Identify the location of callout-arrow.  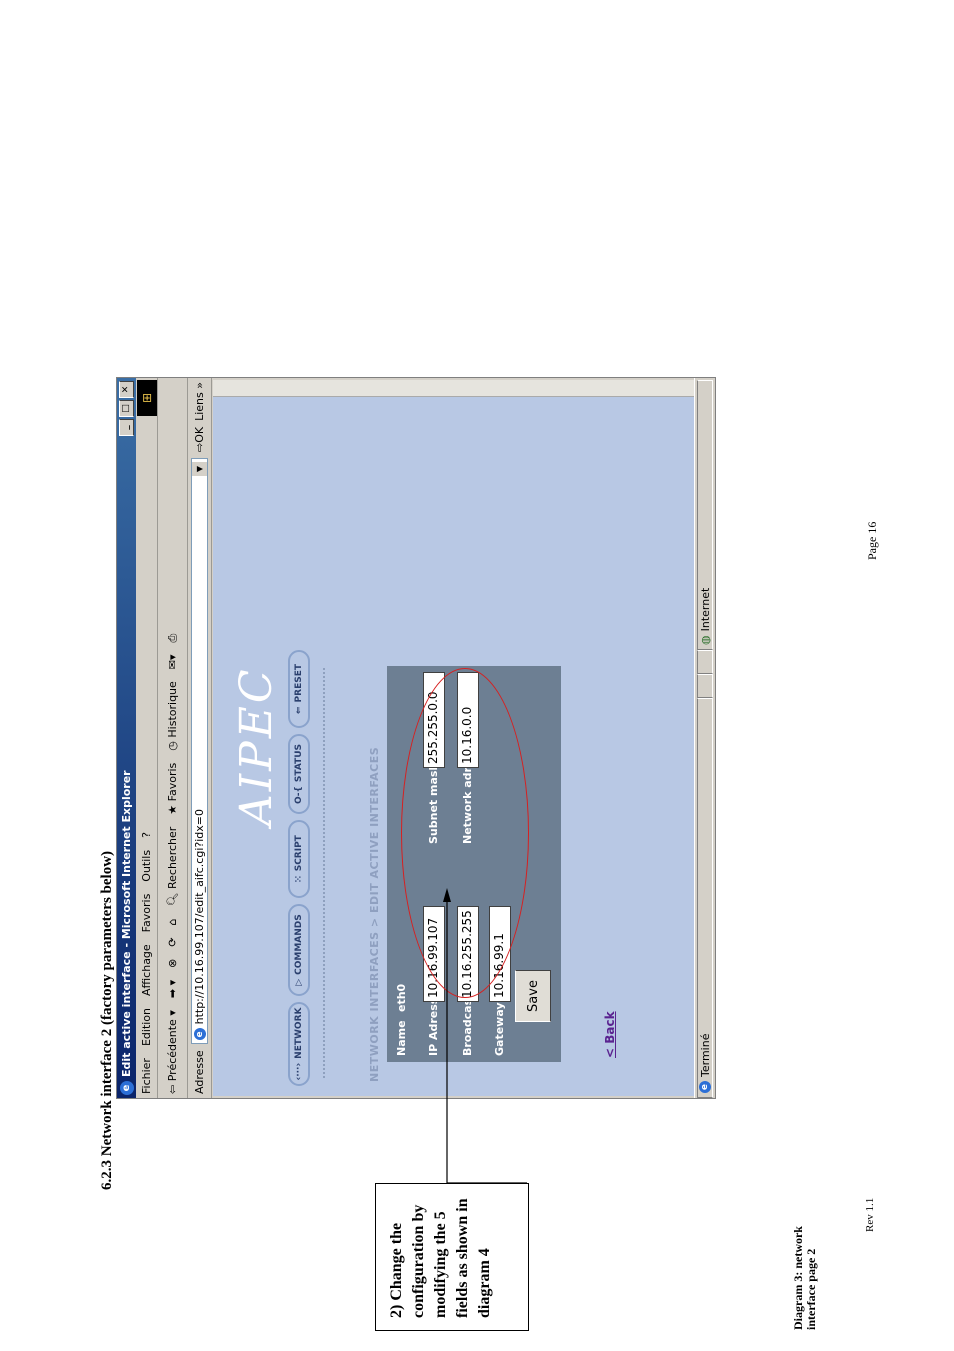
(485, 1036).